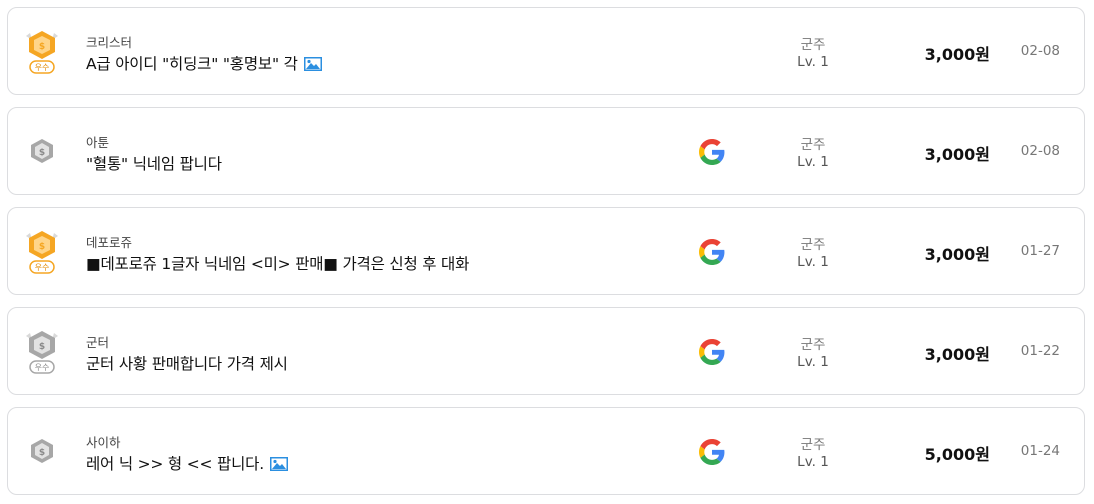 The image size is (1094, 504). I want to click on seller-name: 사이하, so click(103, 442).